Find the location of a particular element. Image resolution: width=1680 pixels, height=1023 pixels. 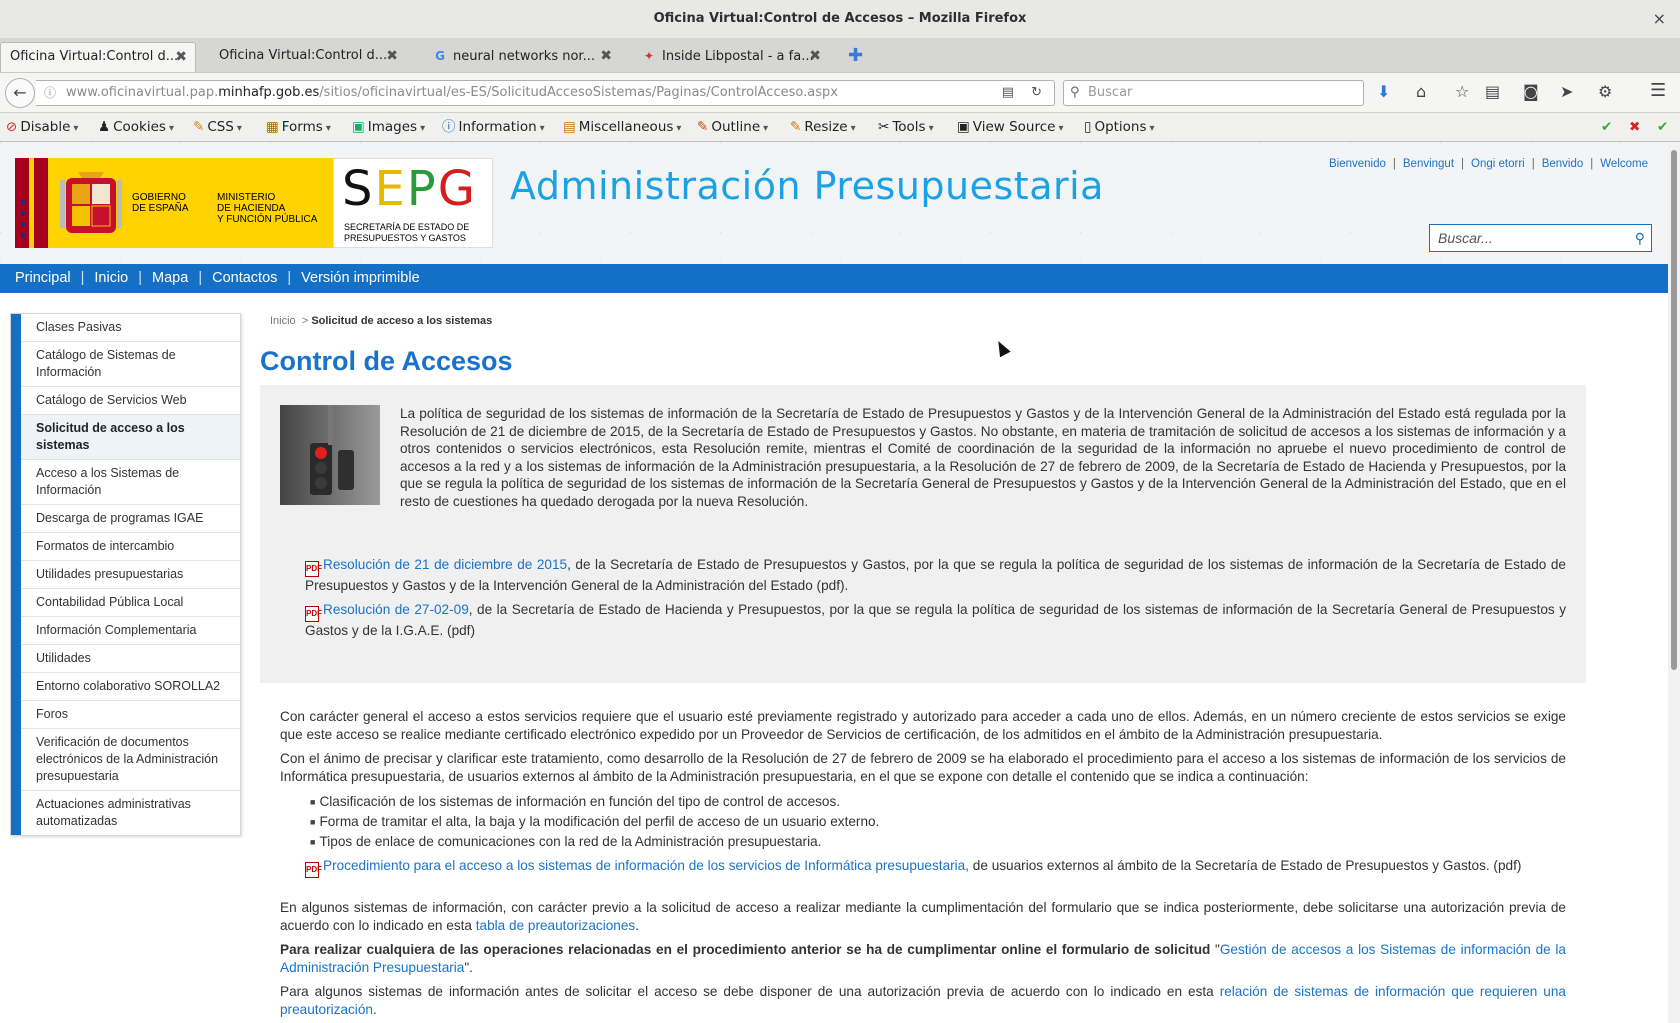

share-icon: ➤ is located at coordinates (1566, 91).